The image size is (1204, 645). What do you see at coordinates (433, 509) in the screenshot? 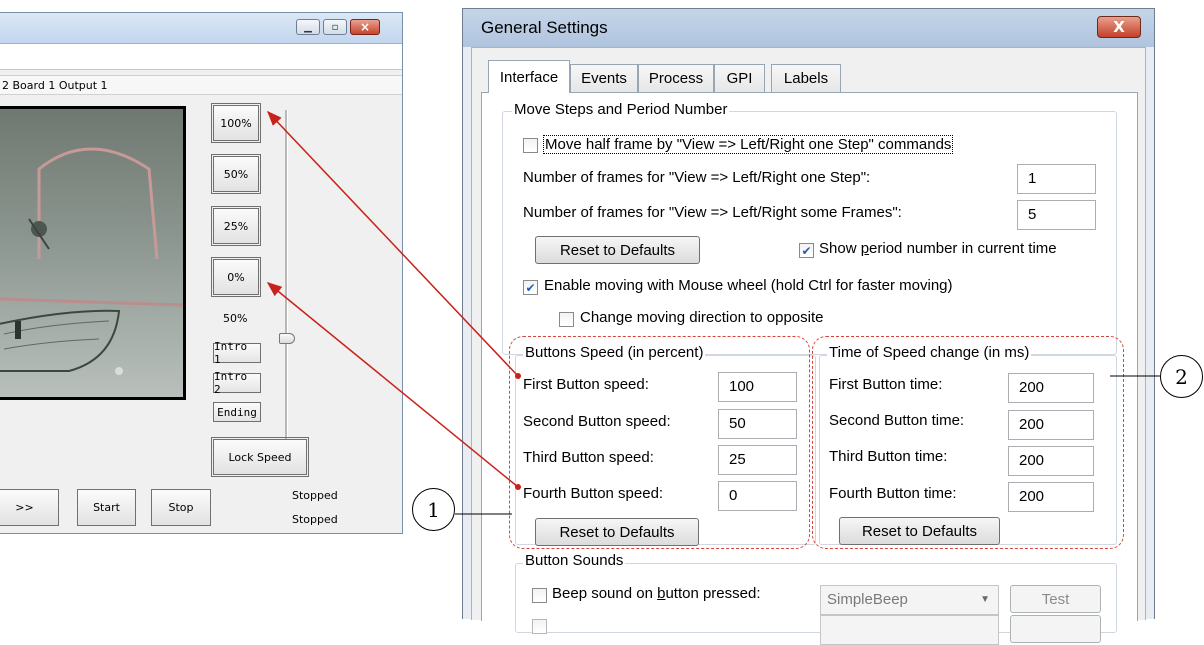
I see `callout-1: 1` at bounding box center [433, 509].